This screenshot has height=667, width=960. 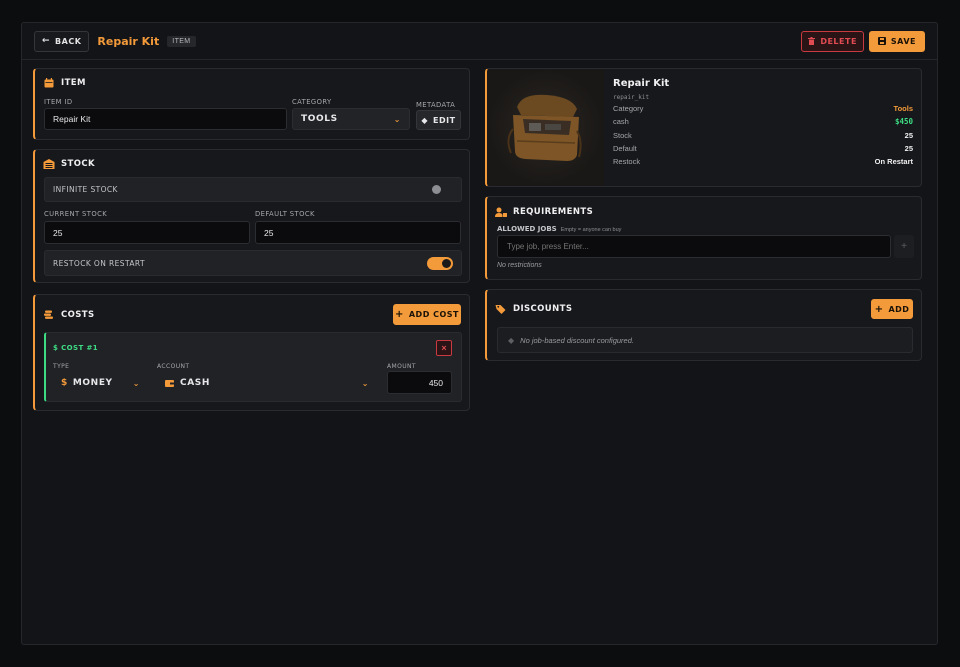 What do you see at coordinates (169, 383) in the screenshot?
I see `wallet-icon` at bounding box center [169, 383].